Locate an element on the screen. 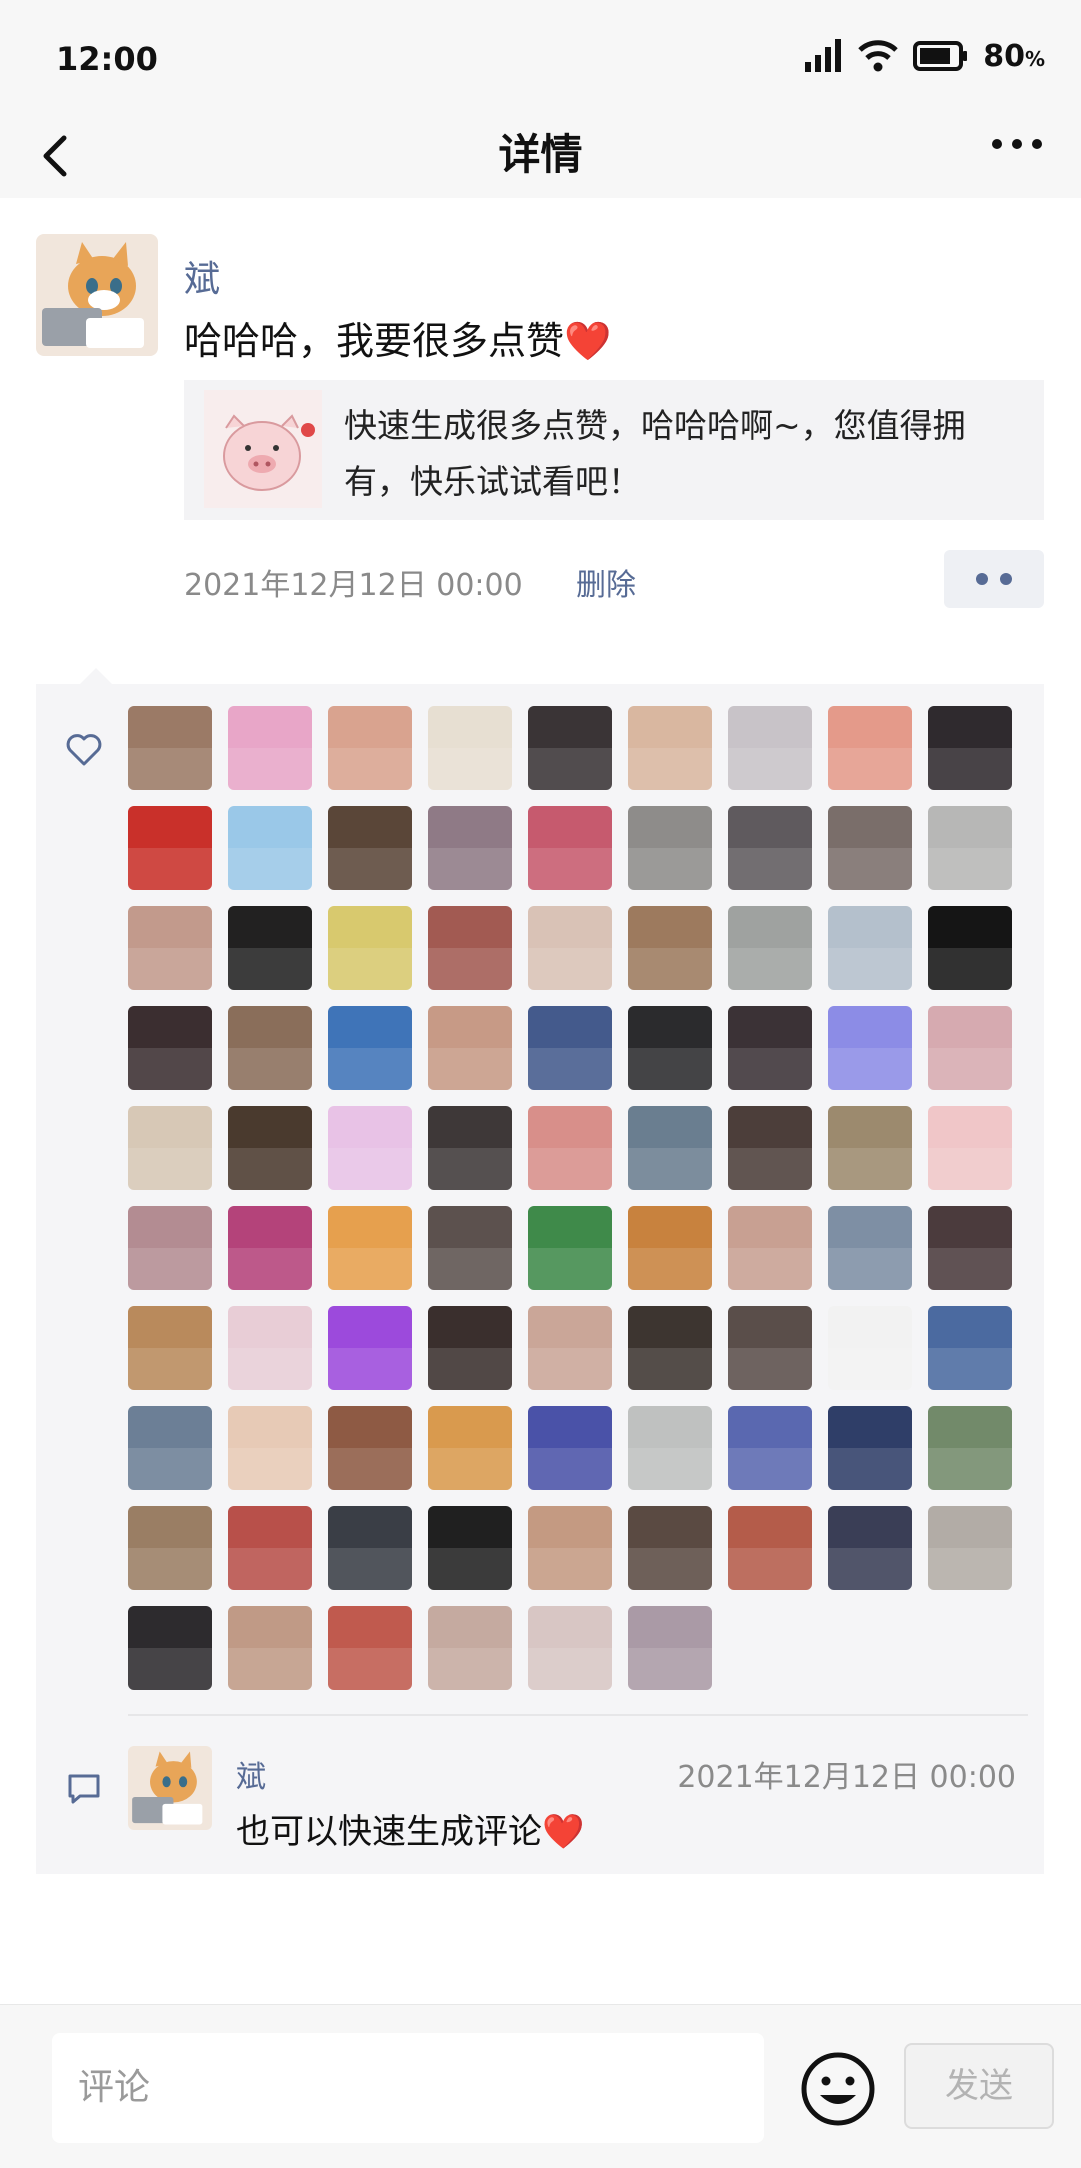 This screenshot has width=1081, height=2168. send-button: 发送 is located at coordinates (979, 2086).